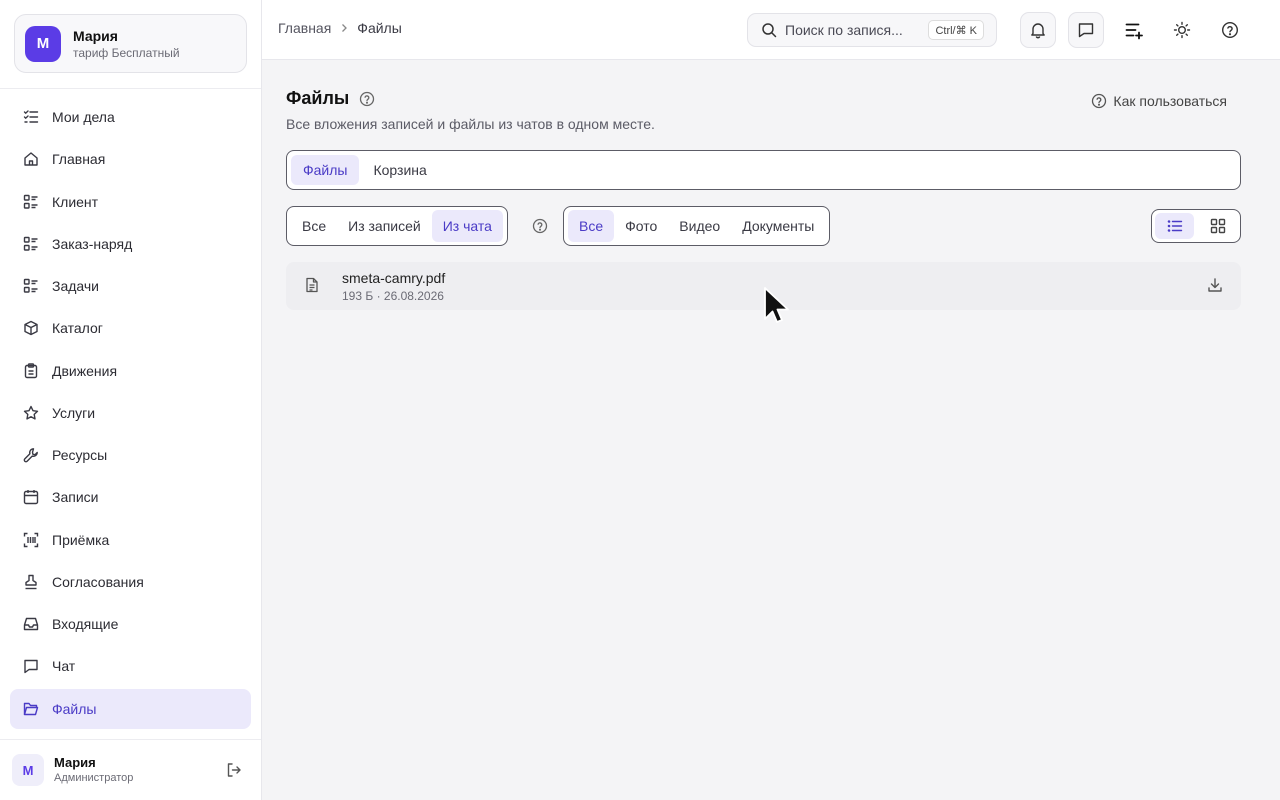 This screenshot has height=800, width=1280. Describe the element at coordinates (80, 455) in the screenshot. I see `sidebar-item-label: Ресурсы` at that location.